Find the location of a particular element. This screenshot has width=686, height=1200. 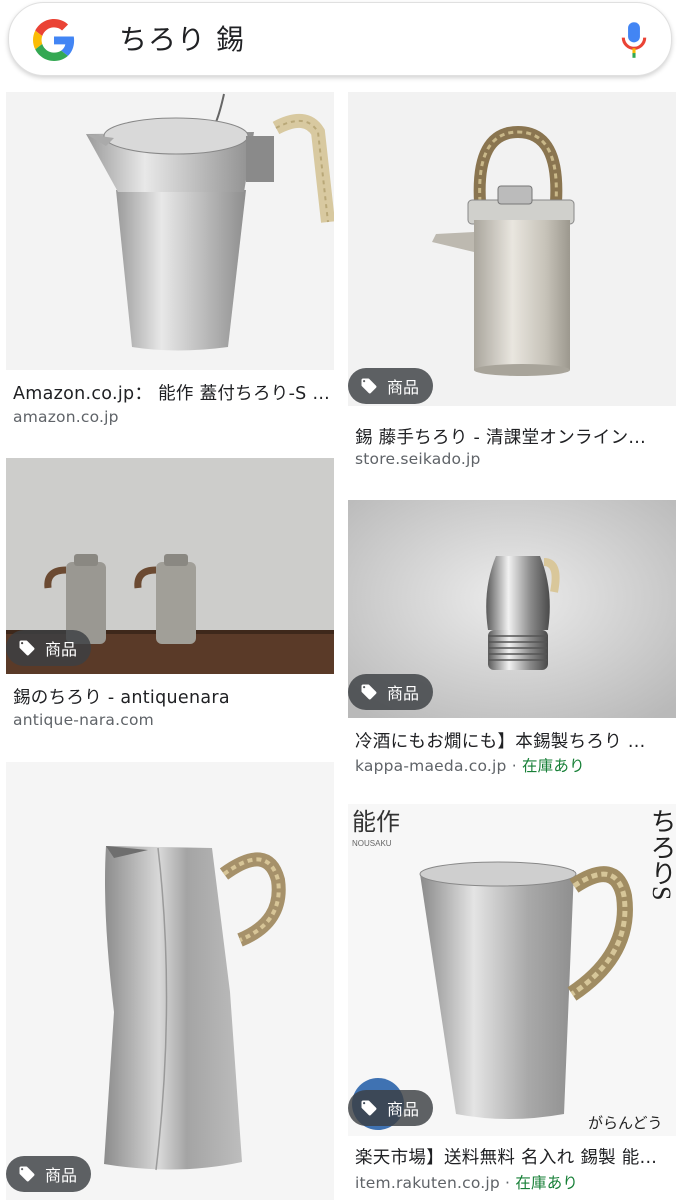

result-image: 能作 NOUSAKU がらんどう ちろりS is located at coordinates (512, 970).